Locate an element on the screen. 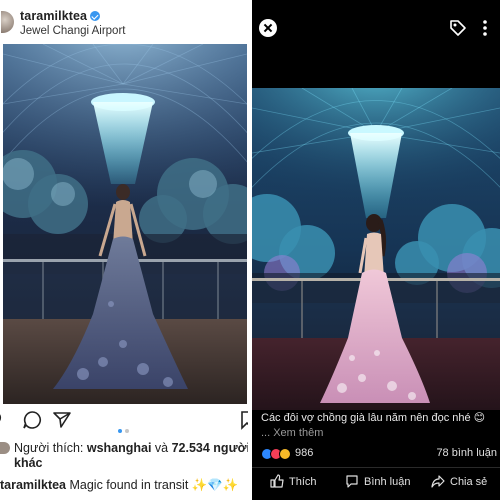  liker-username-link: wshanghai is located at coordinates (119, 448).